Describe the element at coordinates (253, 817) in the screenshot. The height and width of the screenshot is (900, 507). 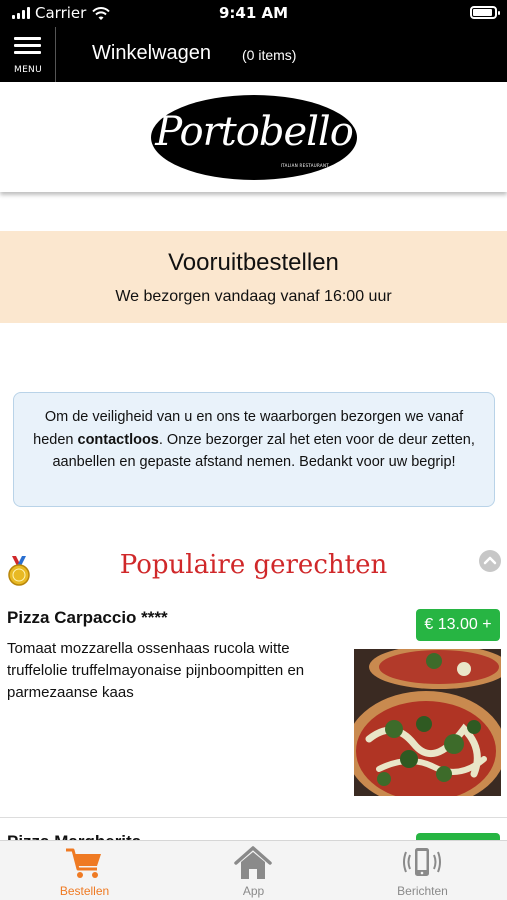
I see `divider` at that location.